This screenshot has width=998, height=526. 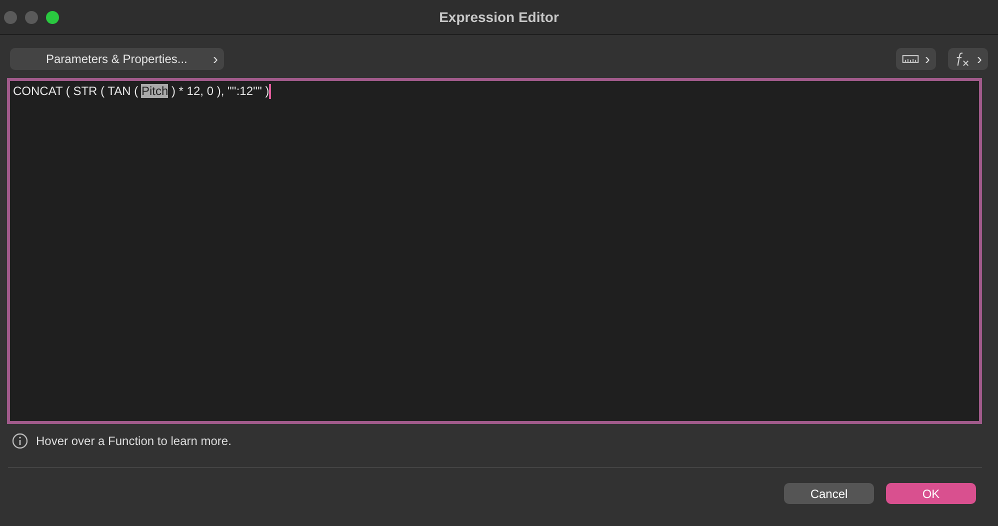 I want to click on function-icon, so click(x=962, y=59).